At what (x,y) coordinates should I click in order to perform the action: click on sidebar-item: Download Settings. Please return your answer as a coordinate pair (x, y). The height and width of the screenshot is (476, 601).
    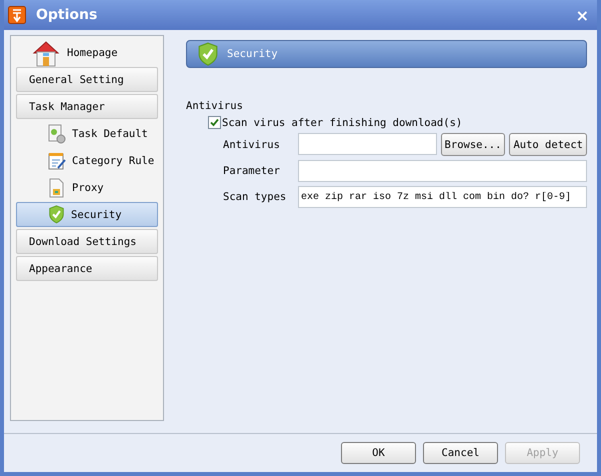
    Looking at the image, I should click on (87, 241).